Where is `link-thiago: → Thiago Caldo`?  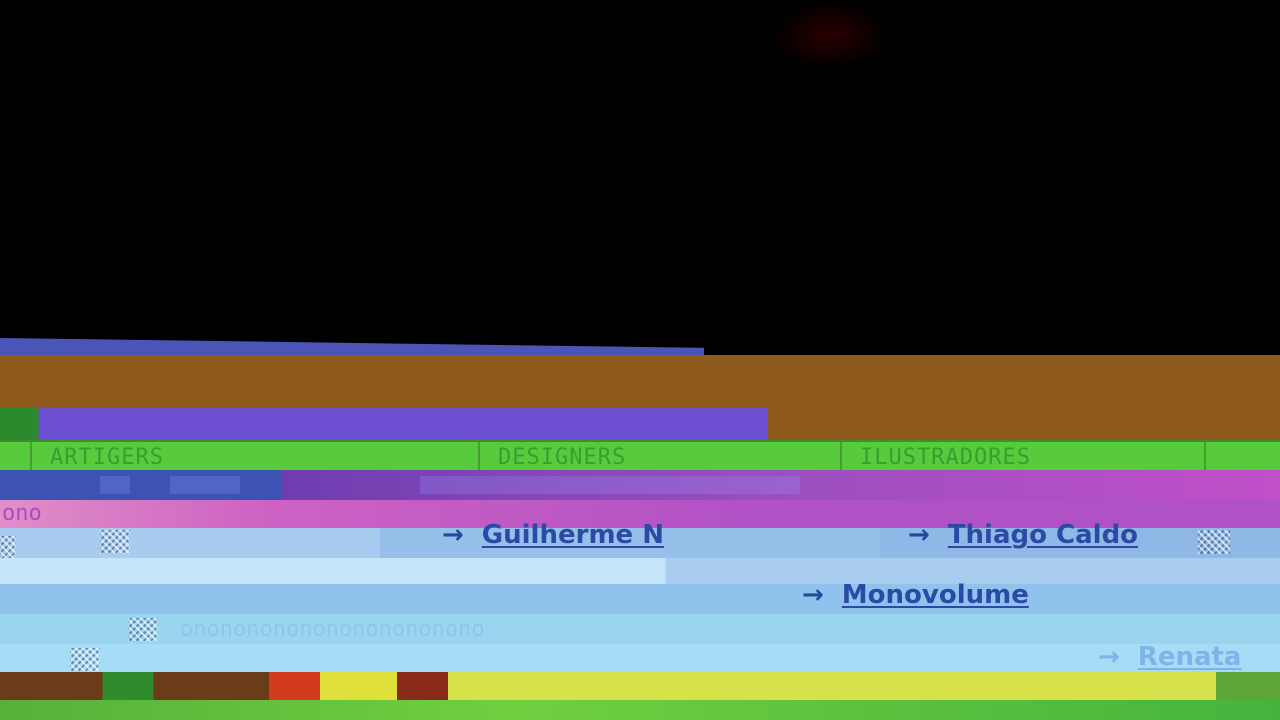 link-thiago: → Thiago Caldo is located at coordinates (1023, 535).